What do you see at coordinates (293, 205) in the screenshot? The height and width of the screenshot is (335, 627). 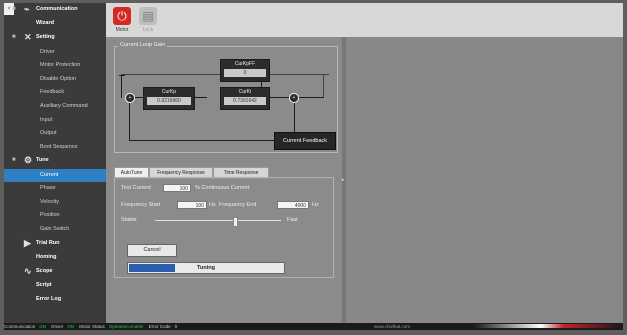 I see `freq-end-input: 4000` at bounding box center [293, 205].